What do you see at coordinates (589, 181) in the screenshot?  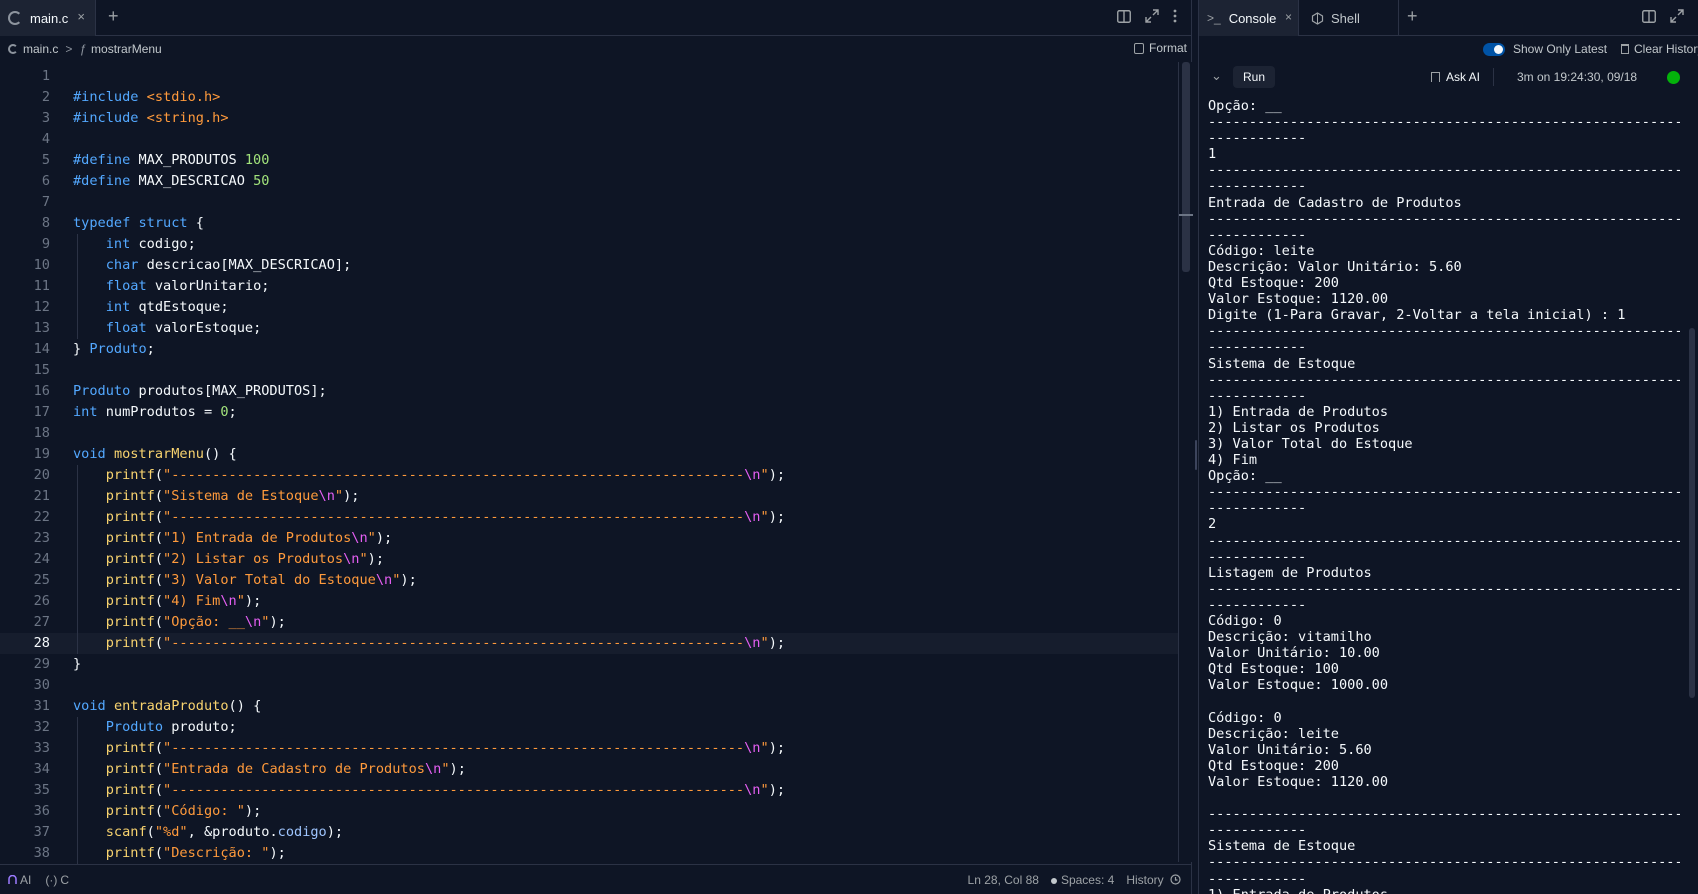 I see `code-line: 6 #define MAX_DESCRICAO 50` at bounding box center [589, 181].